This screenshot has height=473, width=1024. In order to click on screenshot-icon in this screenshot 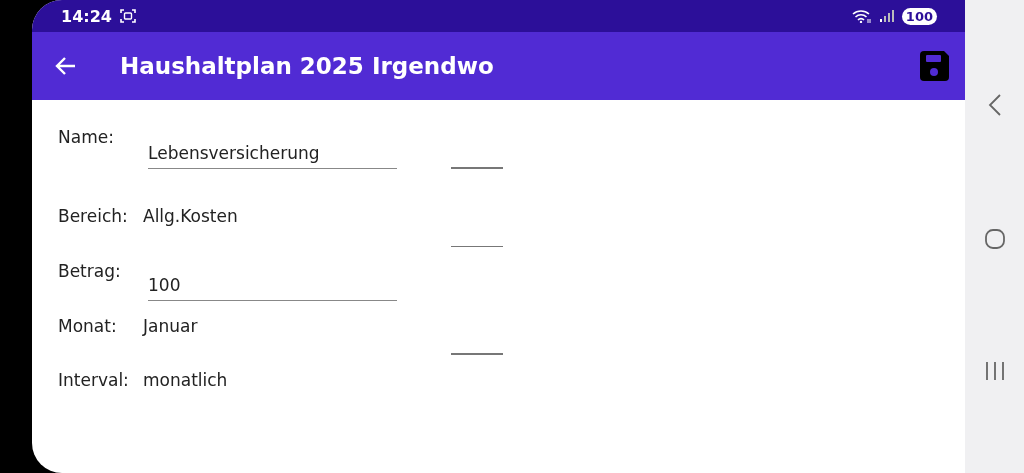, I will do `click(127, 16)`.